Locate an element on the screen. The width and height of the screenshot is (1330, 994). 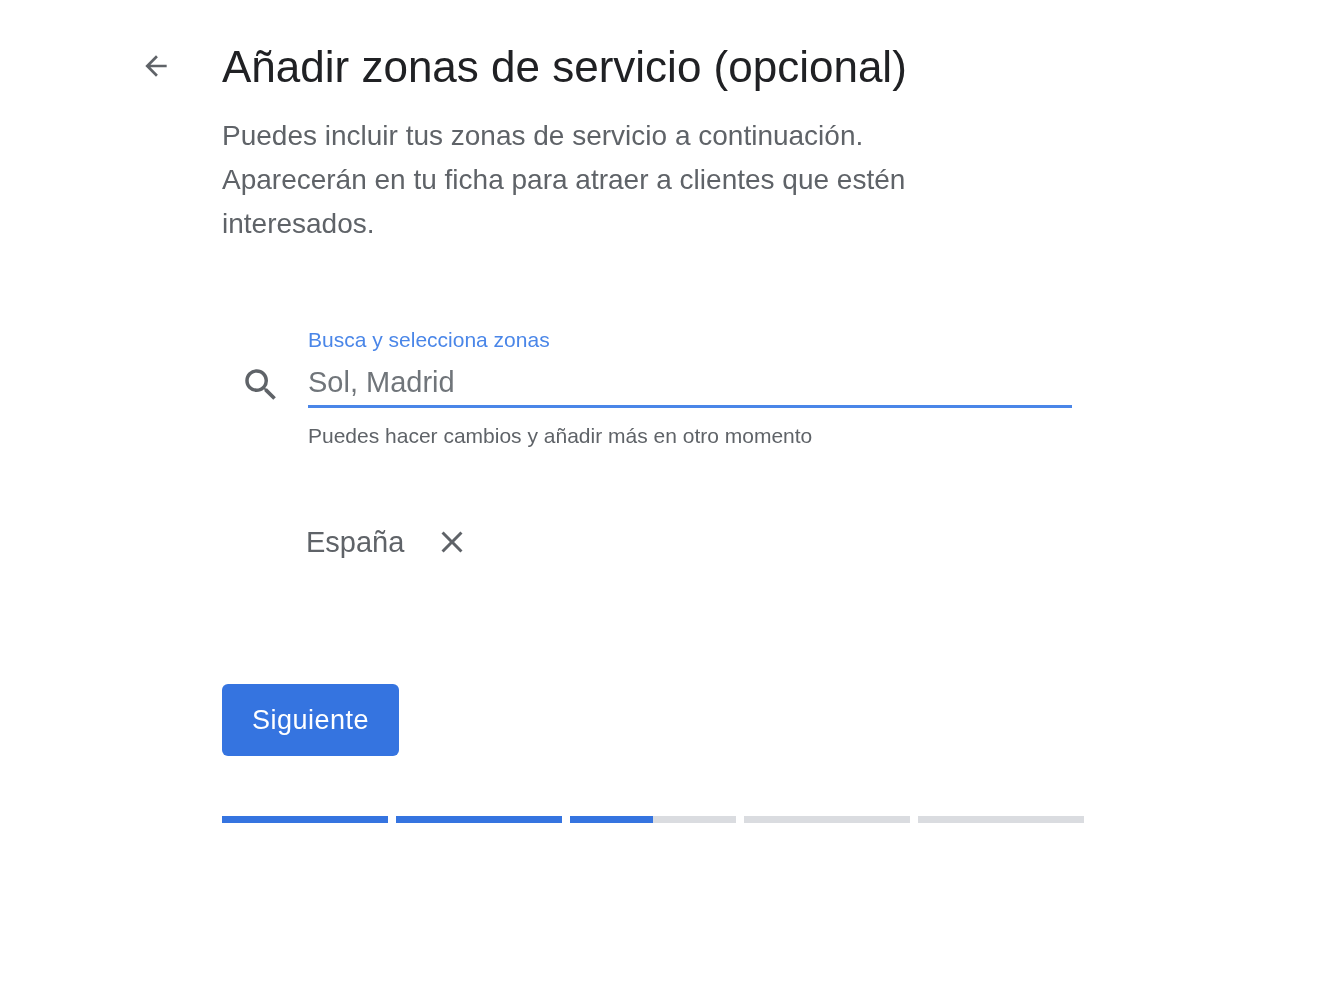
area-label: España is located at coordinates (355, 542).